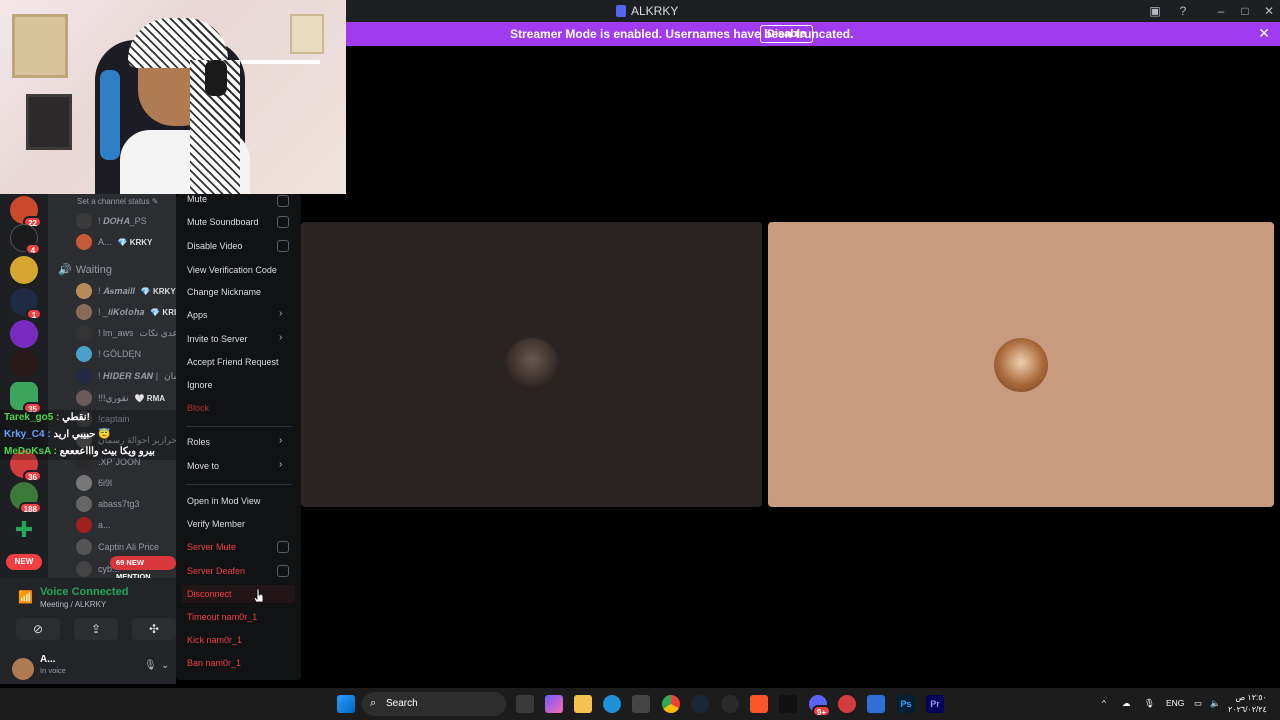 The height and width of the screenshot is (720, 1280). Describe the element at coordinates (1264, 33) in the screenshot. I see `close-icon: ✕` at that location.